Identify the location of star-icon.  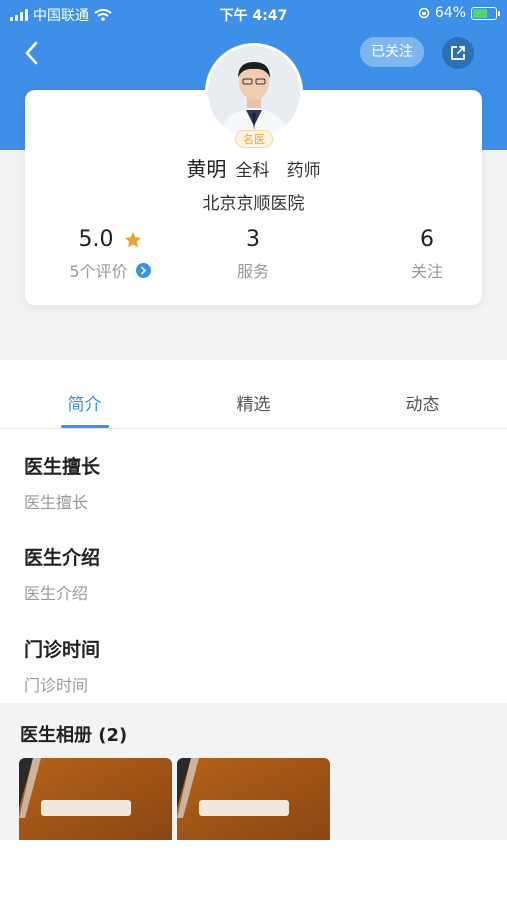
(132, 239).